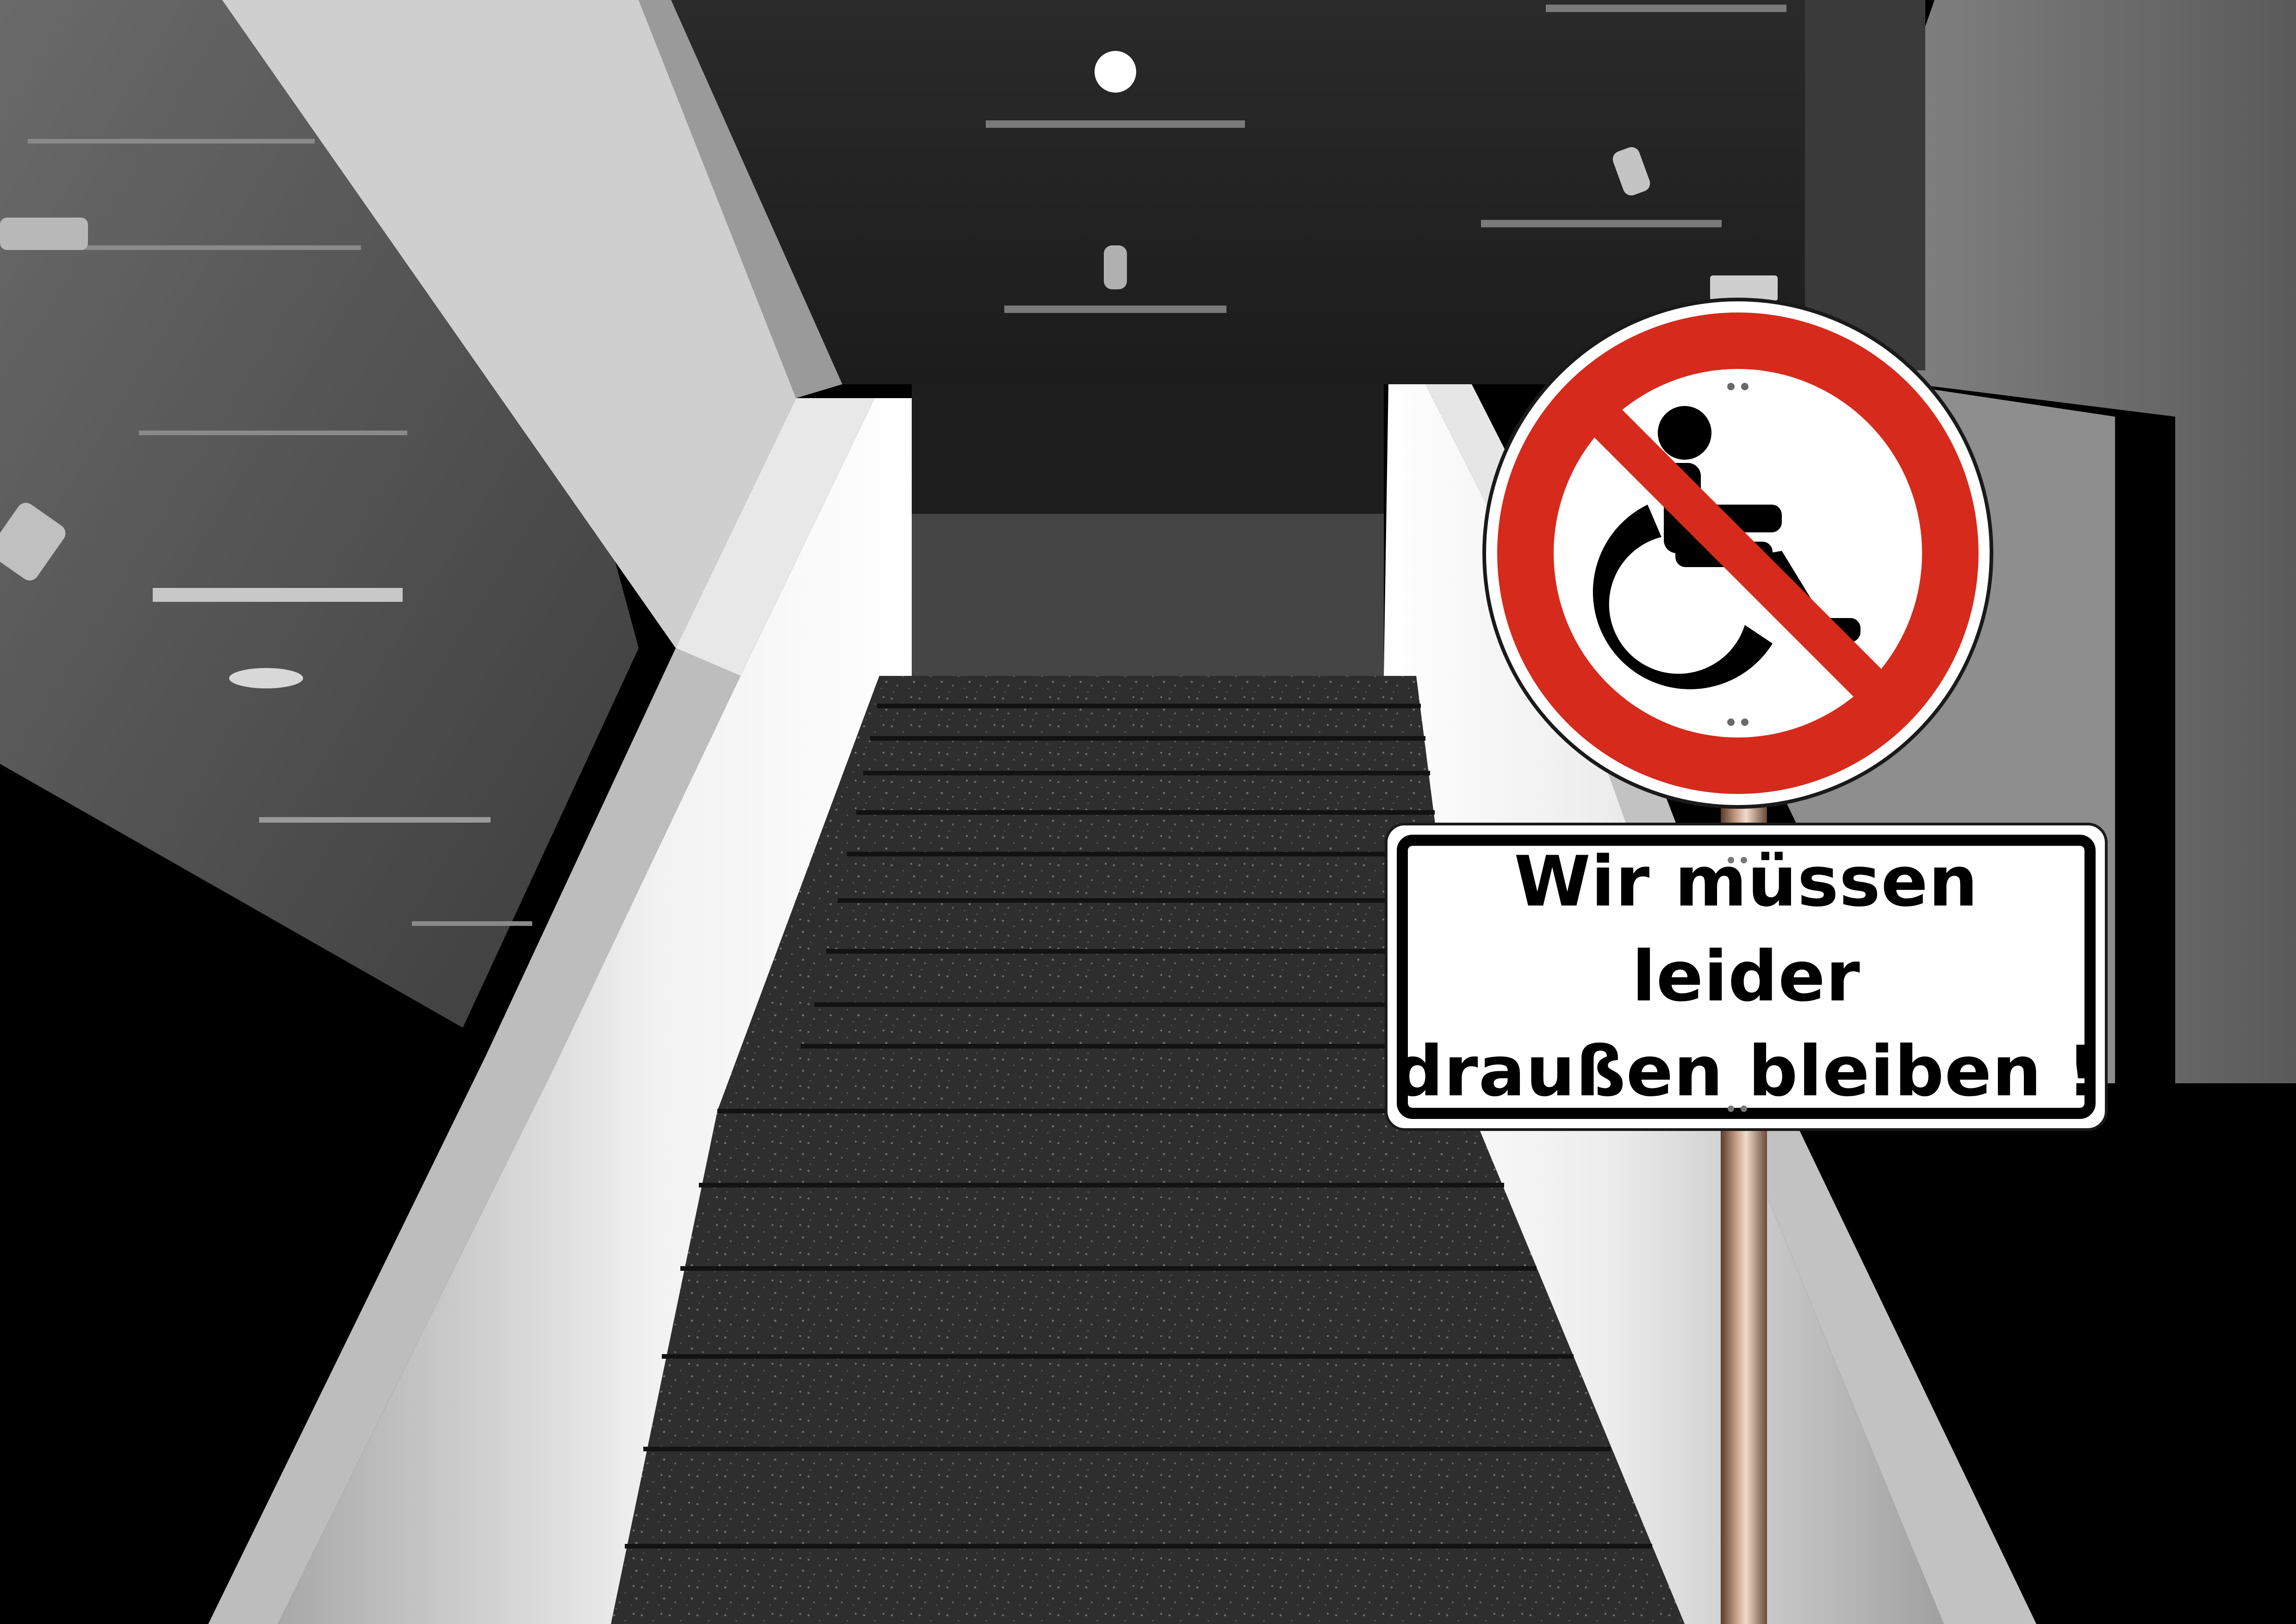 The width and height of the screenshot is (2296, 1624). What do you see at coordinates (1737, 553) in the screenshot?
I see `no-wheelchair-sign` at bounding box center [1737, 553].